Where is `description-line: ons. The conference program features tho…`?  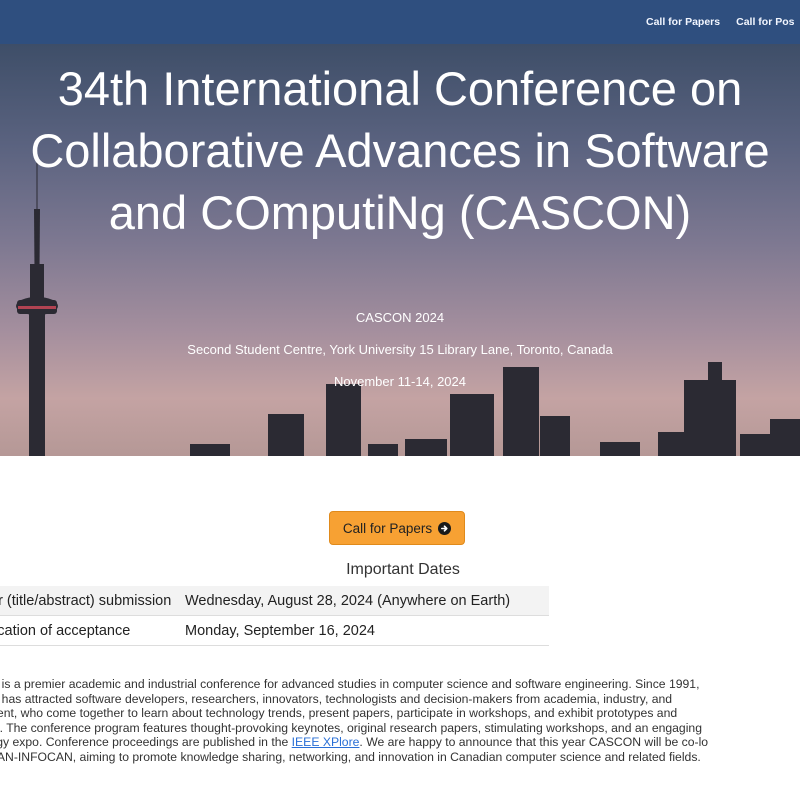
description-line: ons. The conference program features tho… is located at coordinates (351, 727).